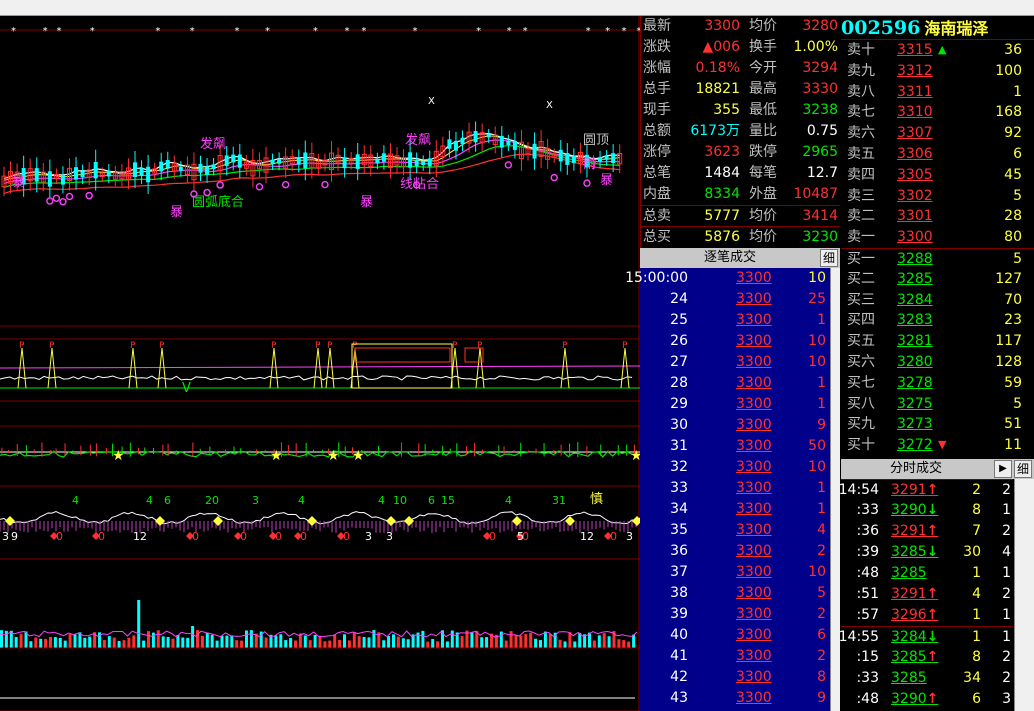  I want to click on book-level-label: 买七, so click(861, 382).